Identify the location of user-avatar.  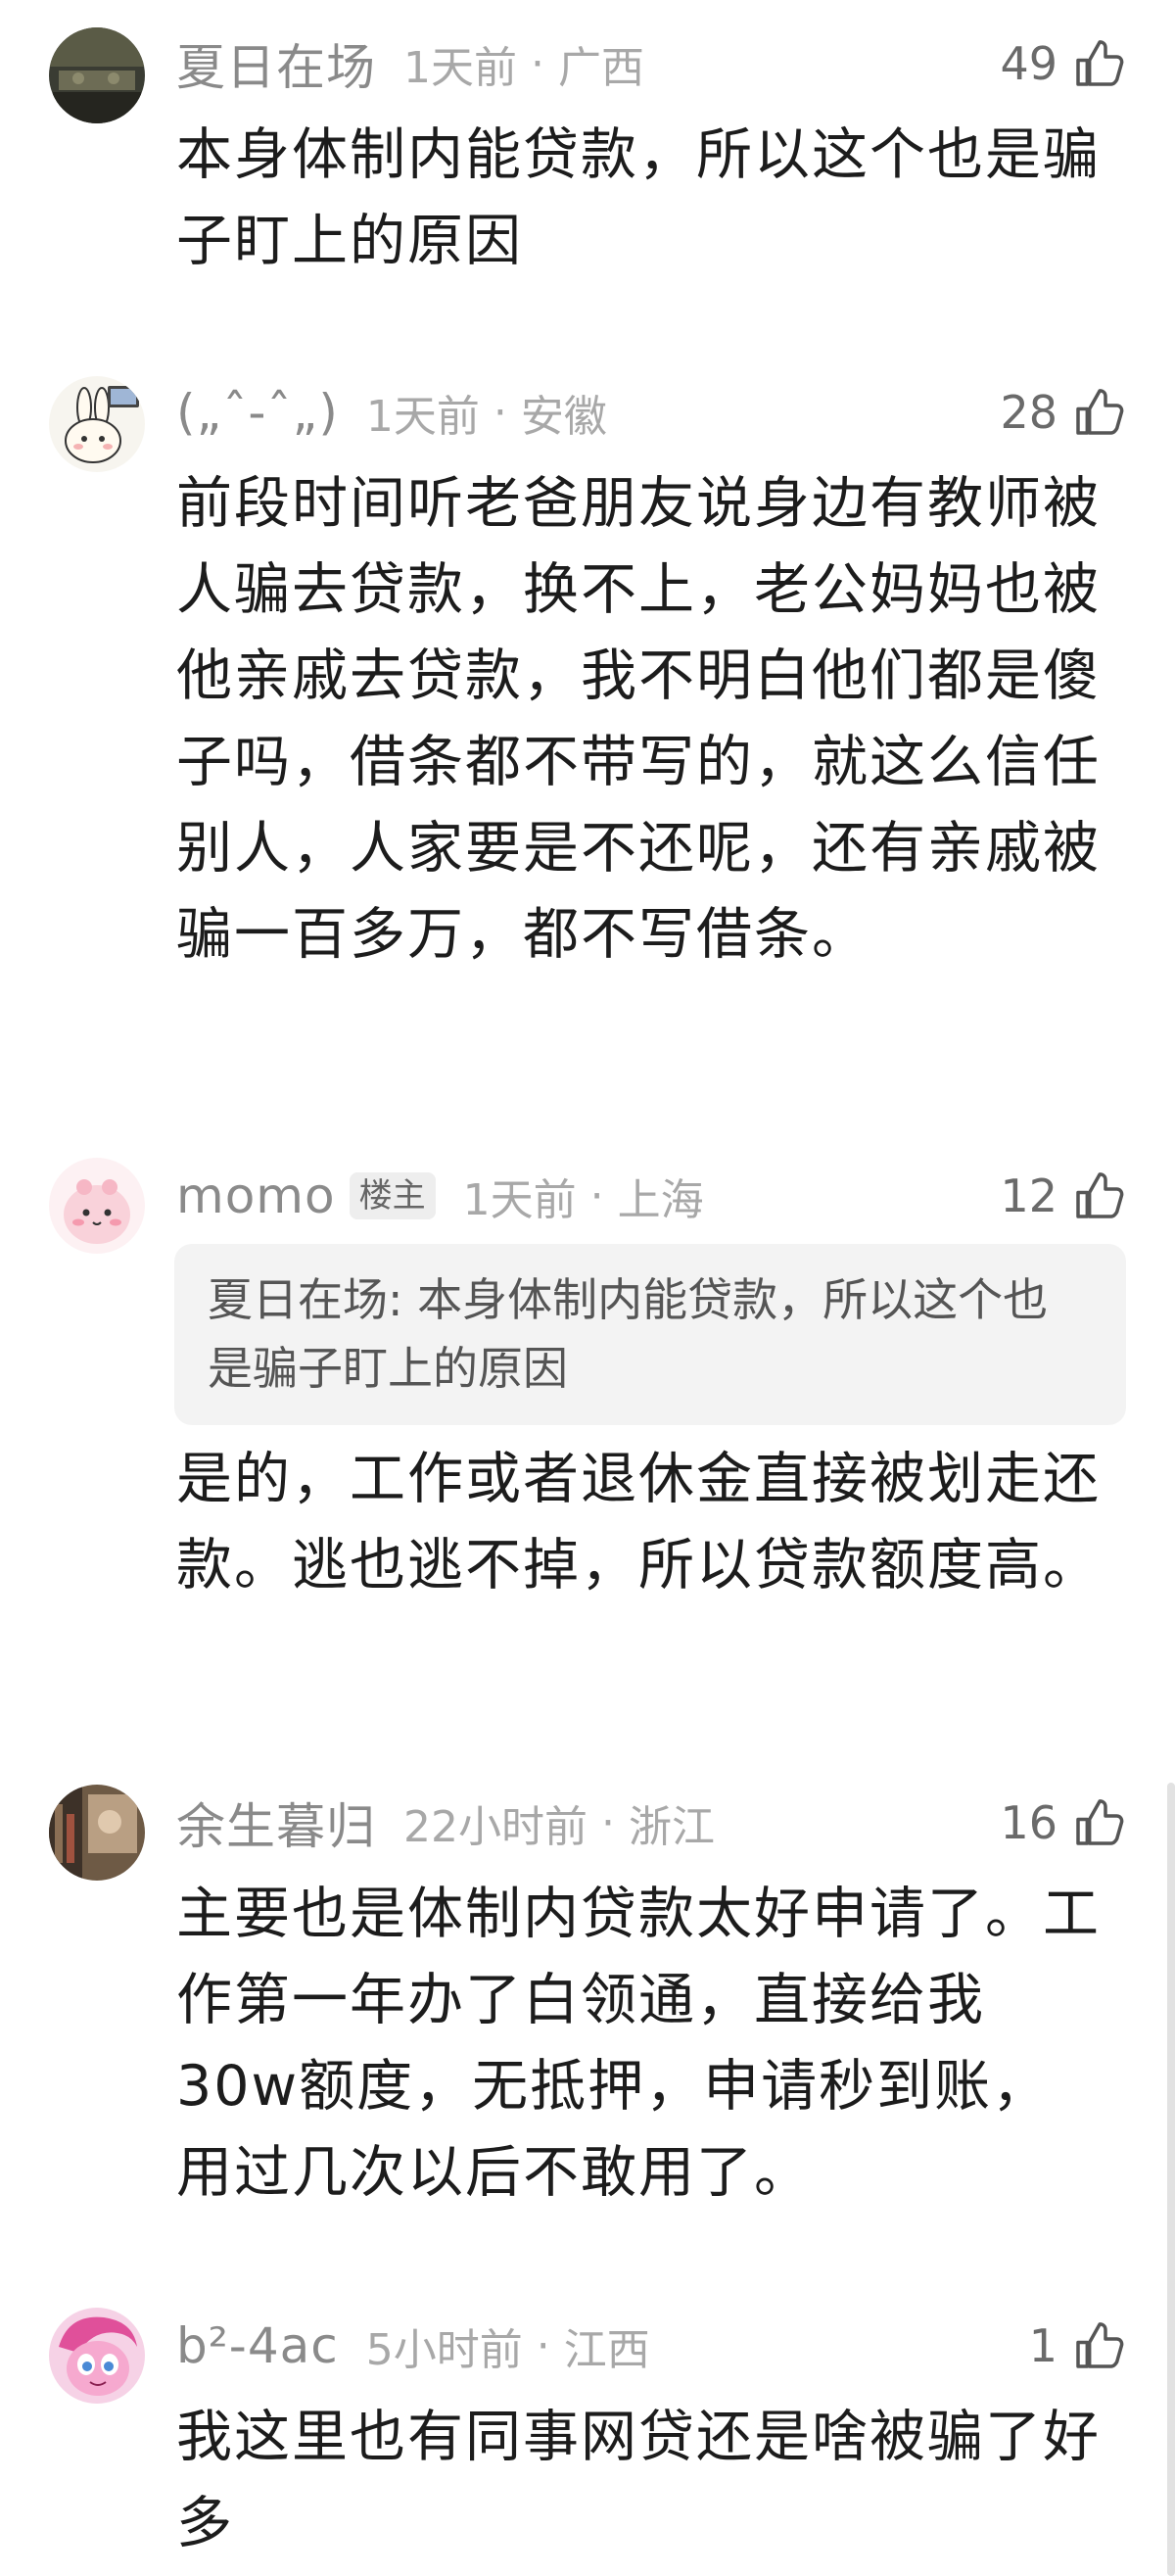
(97, 2356).